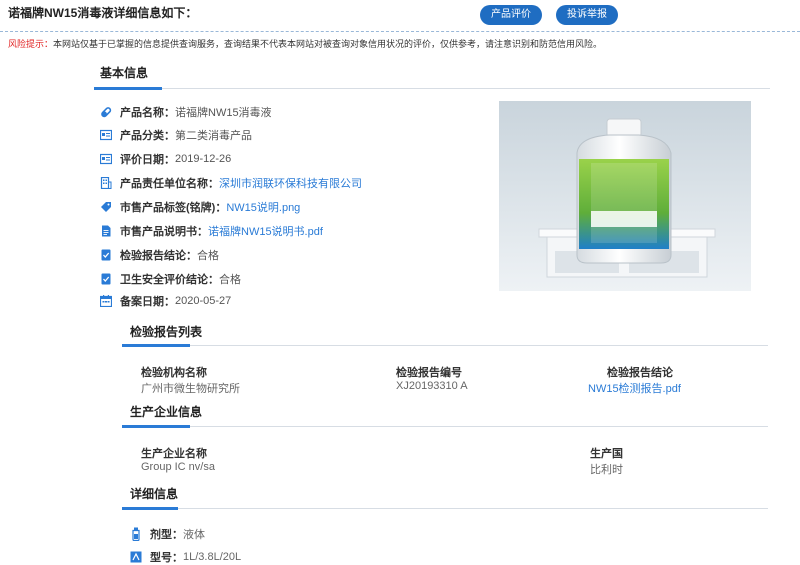 This screenshot has height=565, width=800. I want to click on info-row-filing-date: 备案日期： 2020-05-27, so click(165, 301).